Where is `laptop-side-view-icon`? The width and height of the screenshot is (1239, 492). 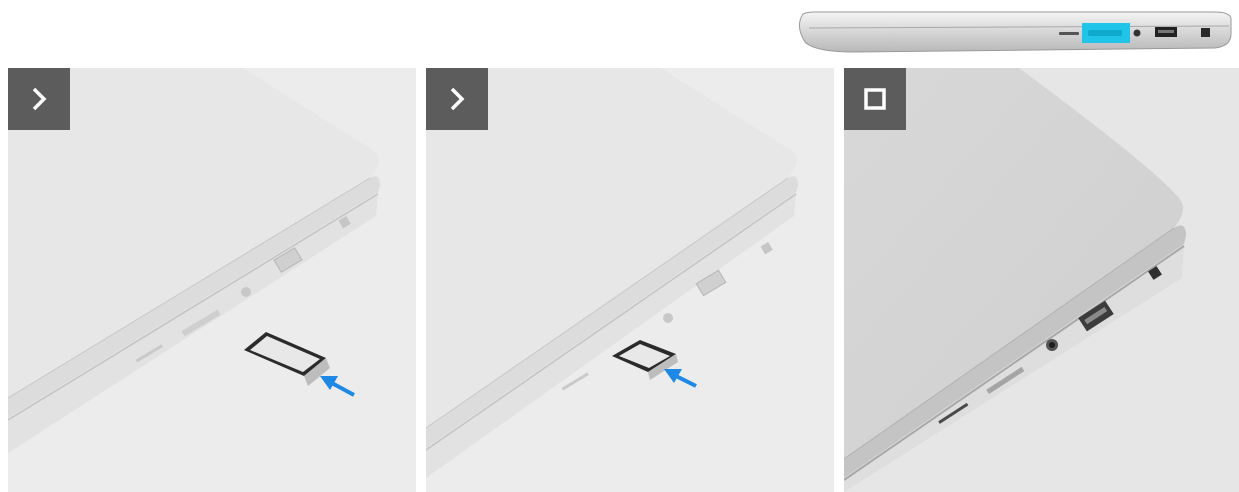 laptop-side-view-icon is located at coordinates (1015, 32).